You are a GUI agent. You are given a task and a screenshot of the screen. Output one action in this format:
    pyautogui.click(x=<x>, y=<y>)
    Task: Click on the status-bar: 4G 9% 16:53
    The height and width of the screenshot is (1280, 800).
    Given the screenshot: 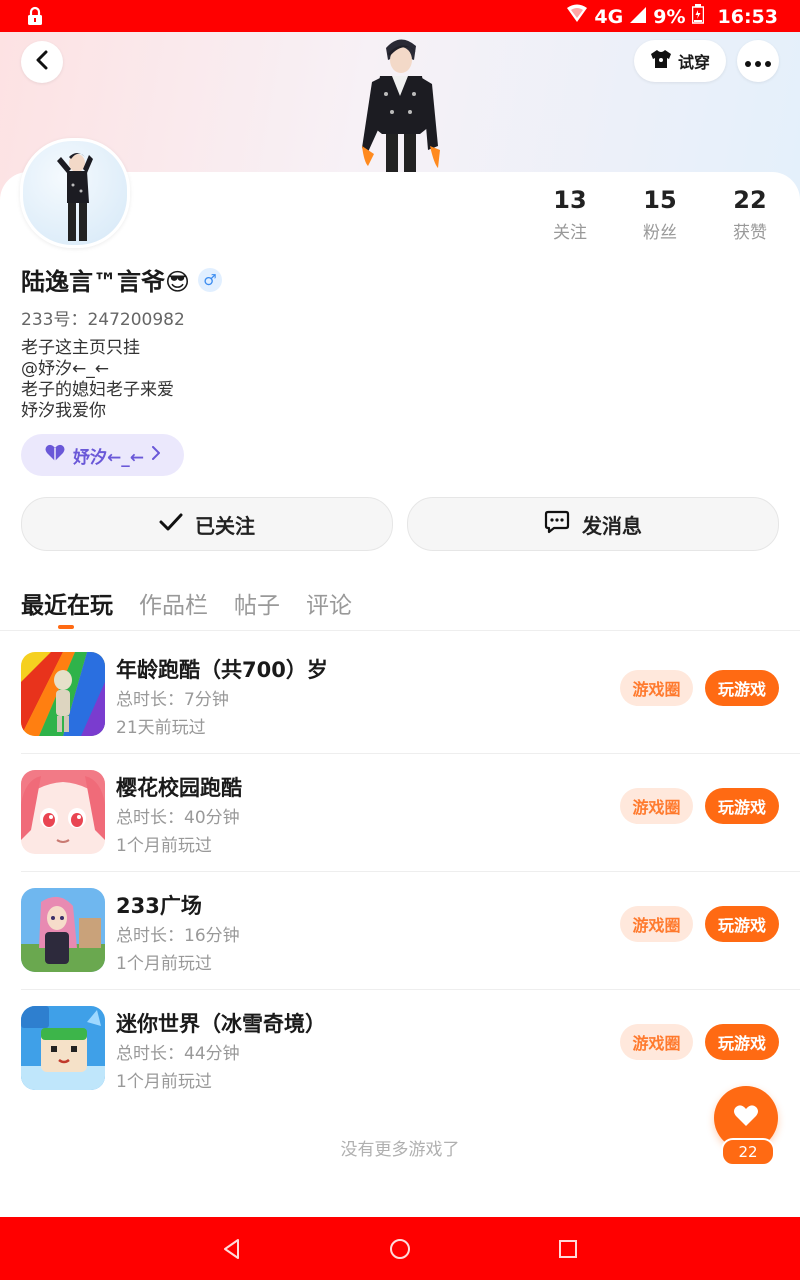 What is the action you would take?
    pyautogui.click(x=400, y=16)
    